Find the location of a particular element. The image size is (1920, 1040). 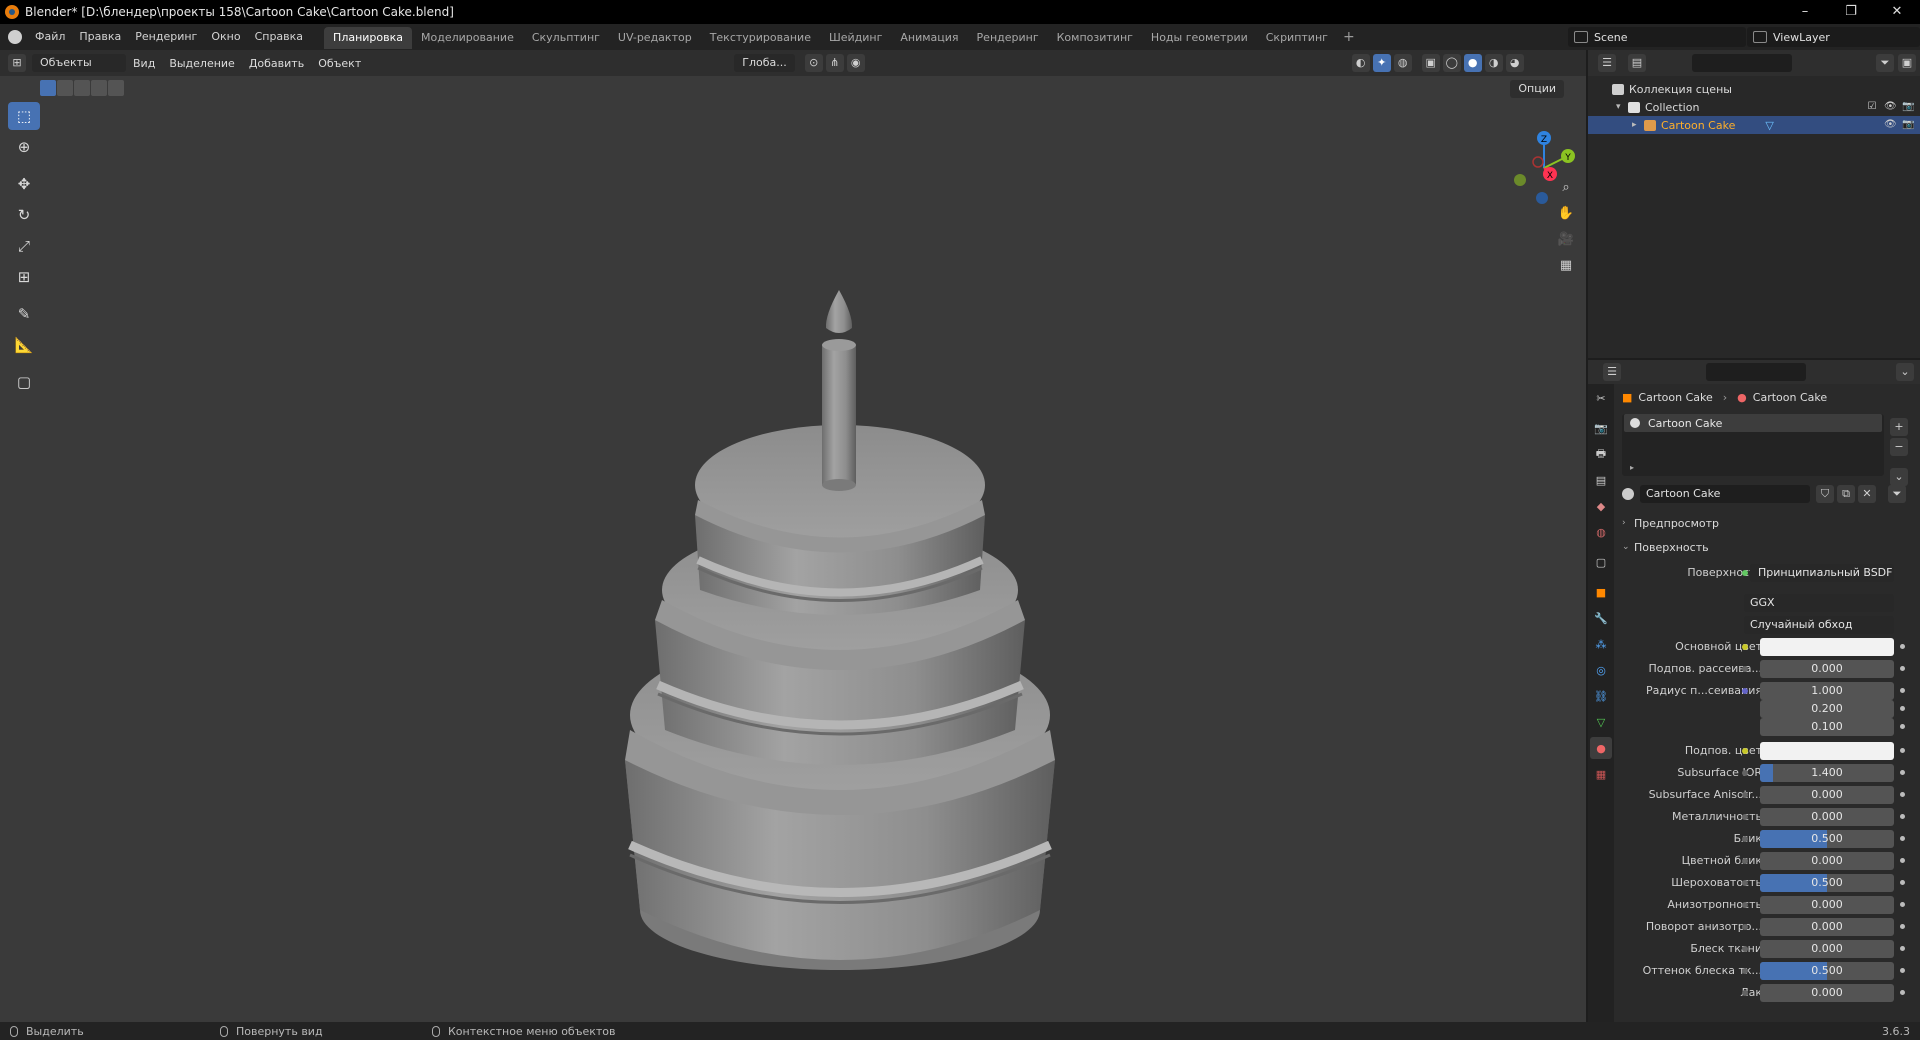

tab-animation: Анимация is located at coordinates (929, 38).